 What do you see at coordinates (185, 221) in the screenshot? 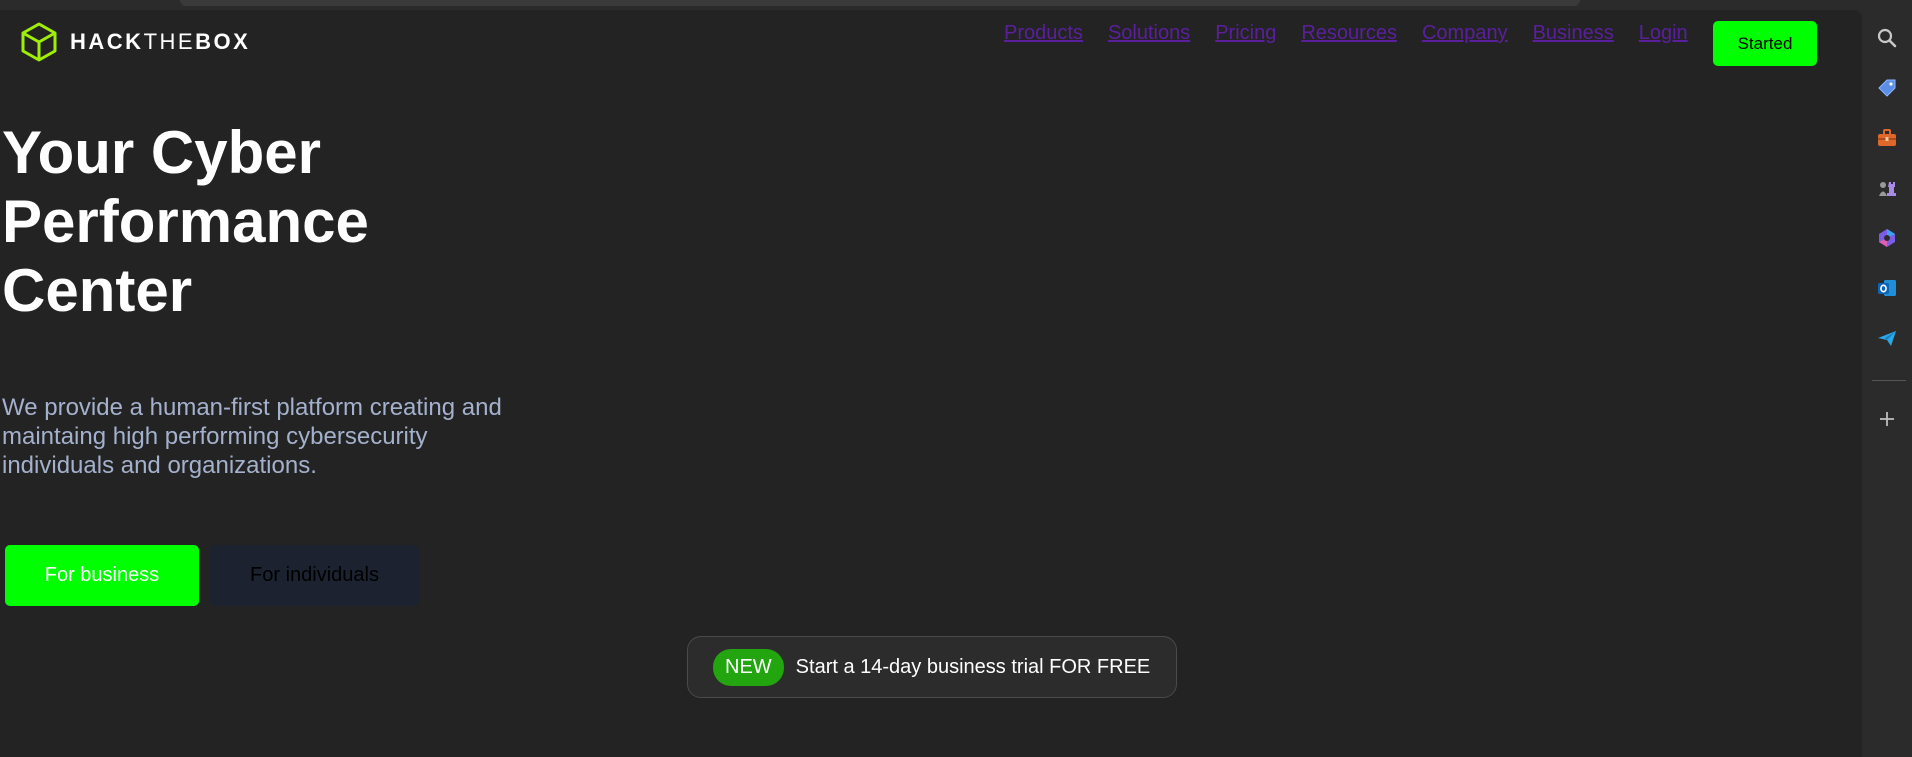
I see `hero-title: Your Cyber Performance Center` at bounding box center [185, 221].